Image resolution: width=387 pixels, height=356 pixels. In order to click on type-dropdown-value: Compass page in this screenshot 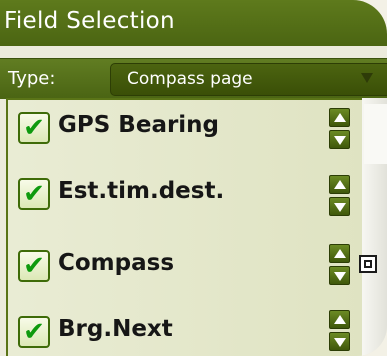, I will do `click(190, 79)`.